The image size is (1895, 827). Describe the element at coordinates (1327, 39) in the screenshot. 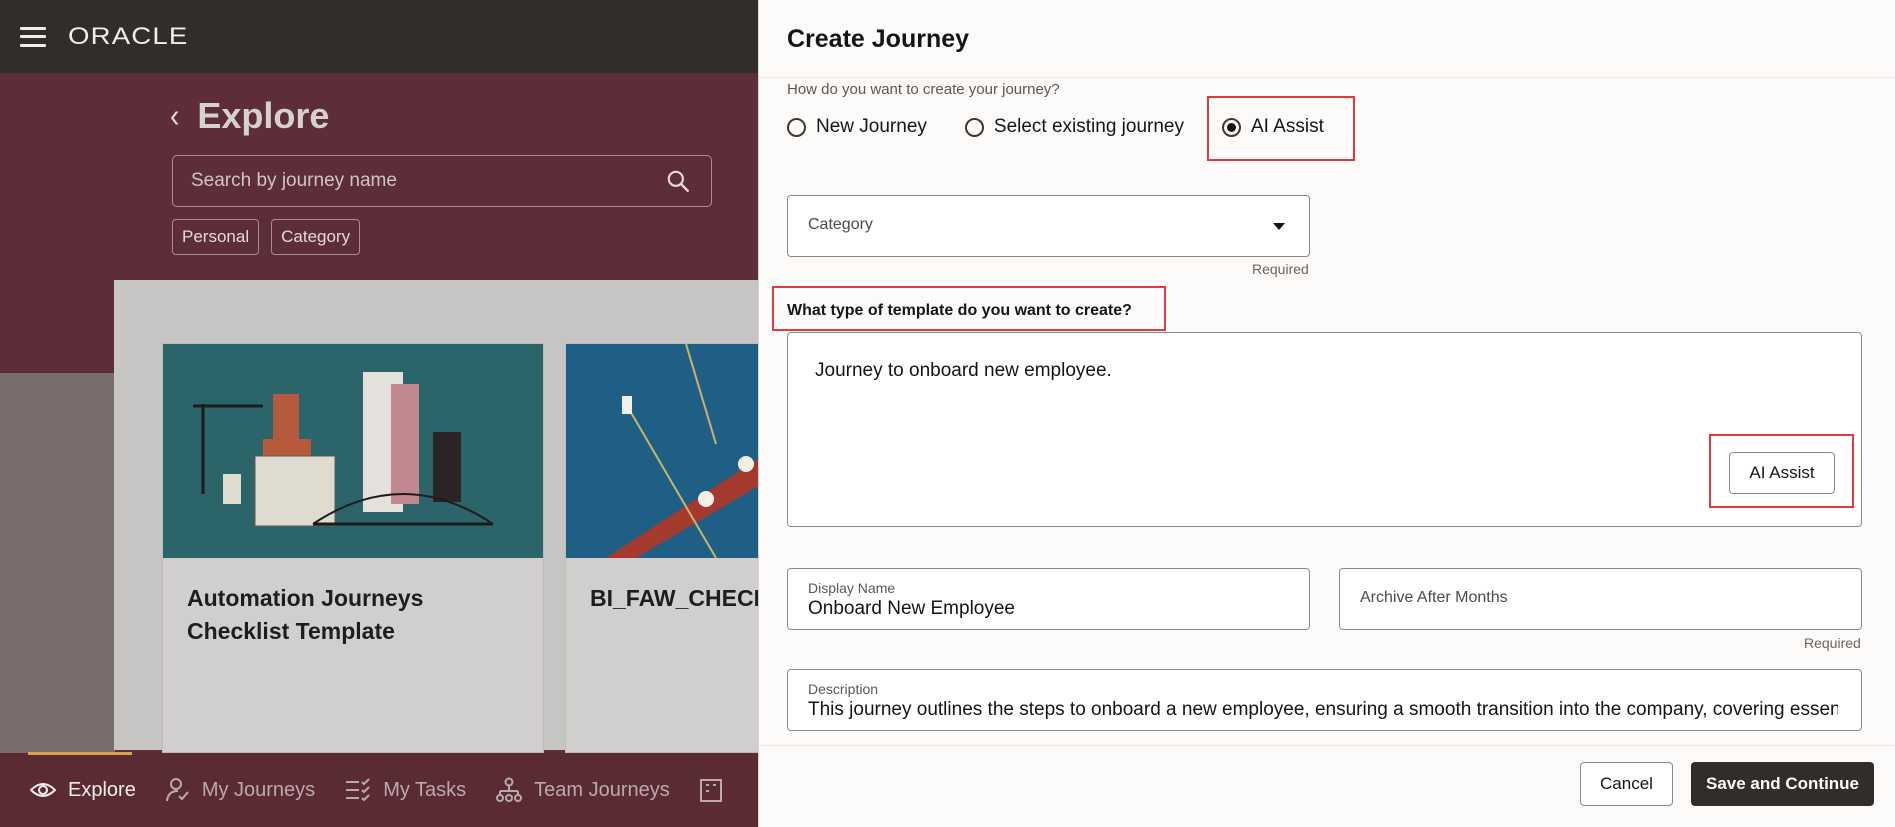

I see `drawer-header: Create Journey` at that location.